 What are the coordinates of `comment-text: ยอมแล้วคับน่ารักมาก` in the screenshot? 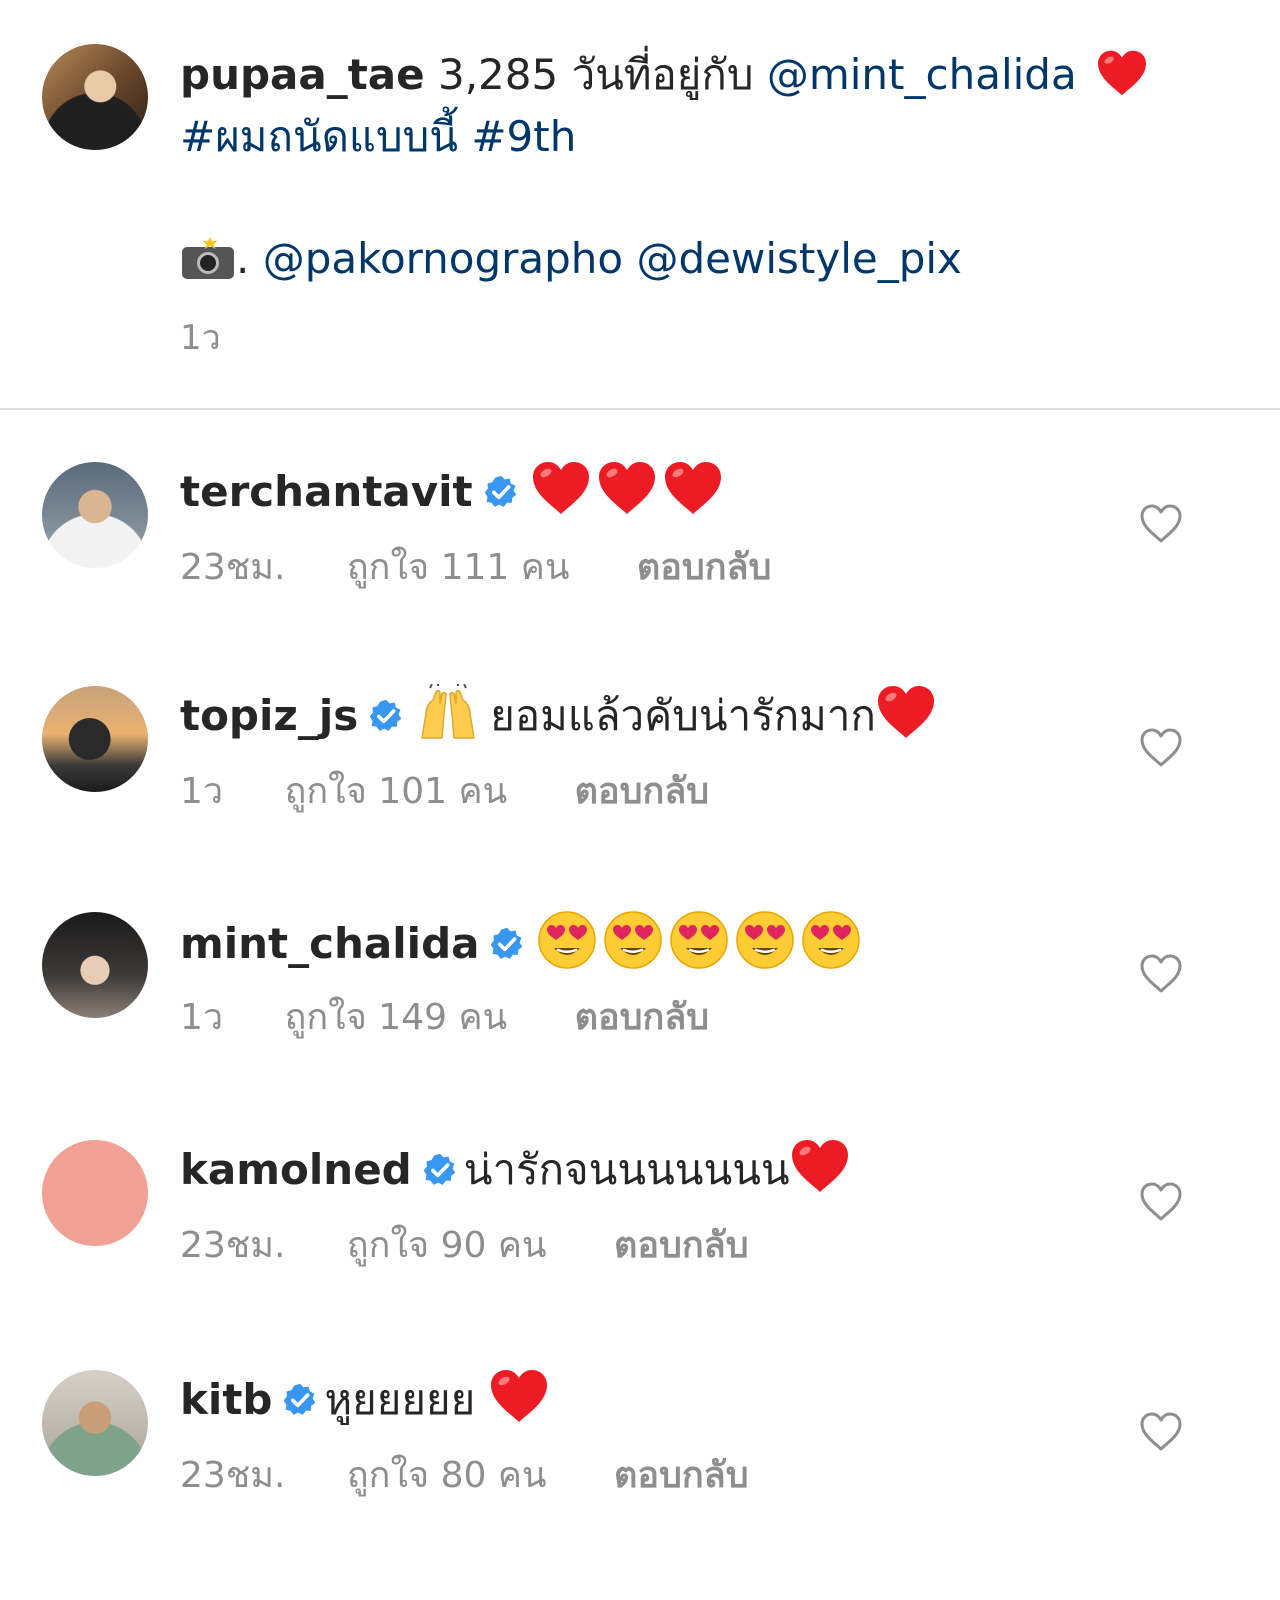 It's located at (683, 715).